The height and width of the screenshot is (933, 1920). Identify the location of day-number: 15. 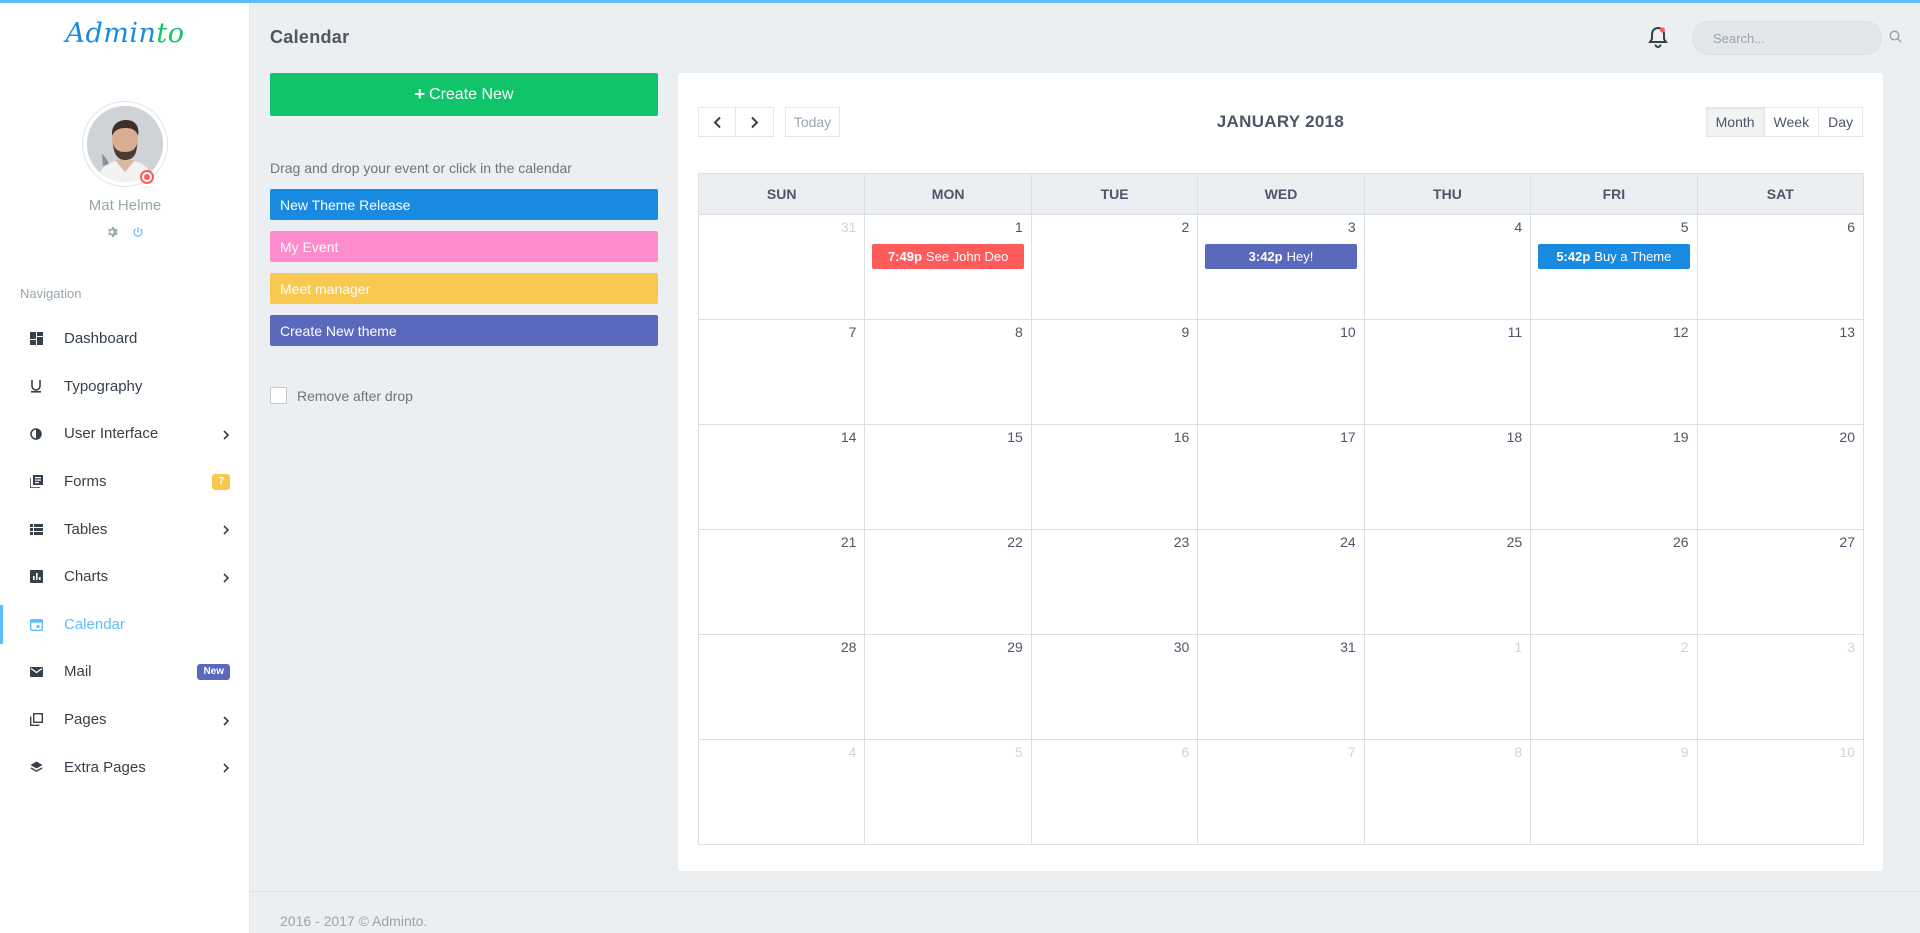
(1015, 437).